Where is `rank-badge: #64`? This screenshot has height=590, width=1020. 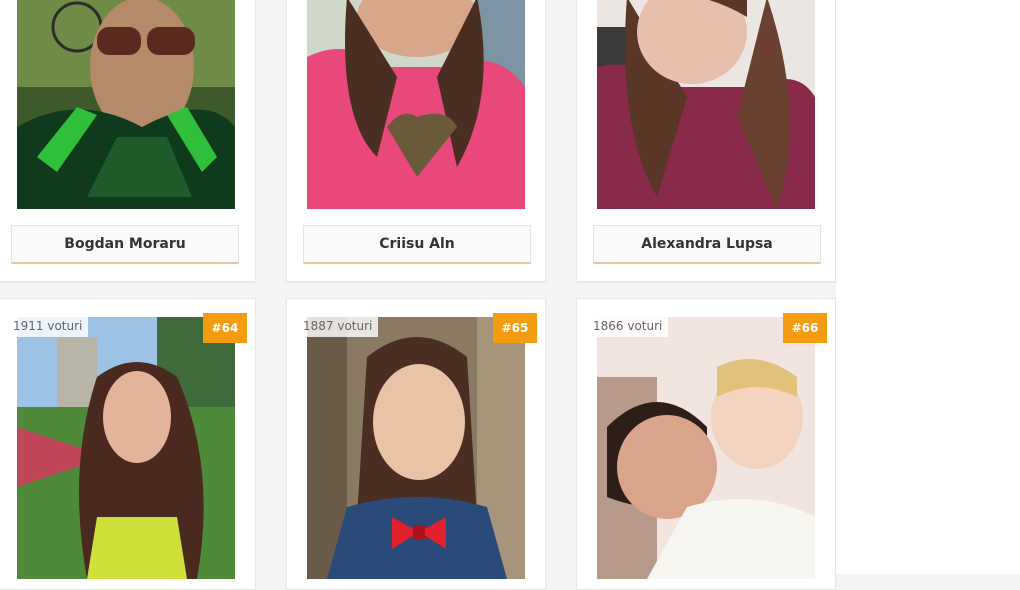
rank-badge: #64 is located at coordinates (225, 328).